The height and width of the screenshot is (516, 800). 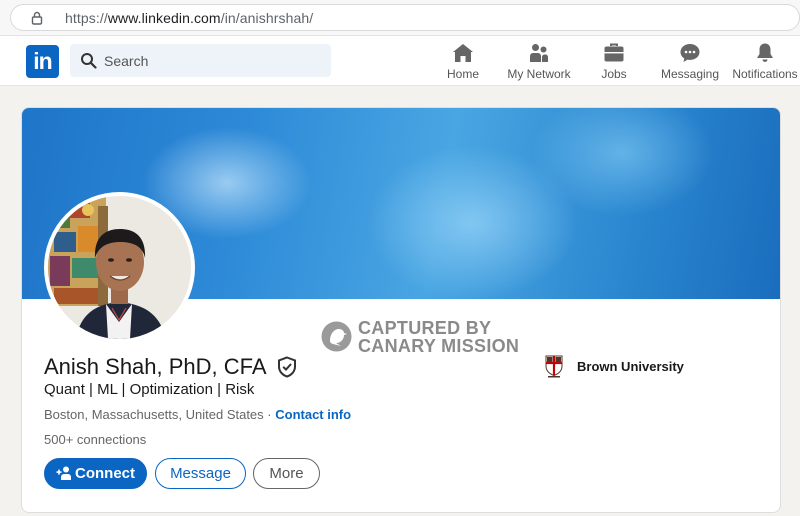 I want to click on connections-count: 500+ connections, so click(x=95, y=439).